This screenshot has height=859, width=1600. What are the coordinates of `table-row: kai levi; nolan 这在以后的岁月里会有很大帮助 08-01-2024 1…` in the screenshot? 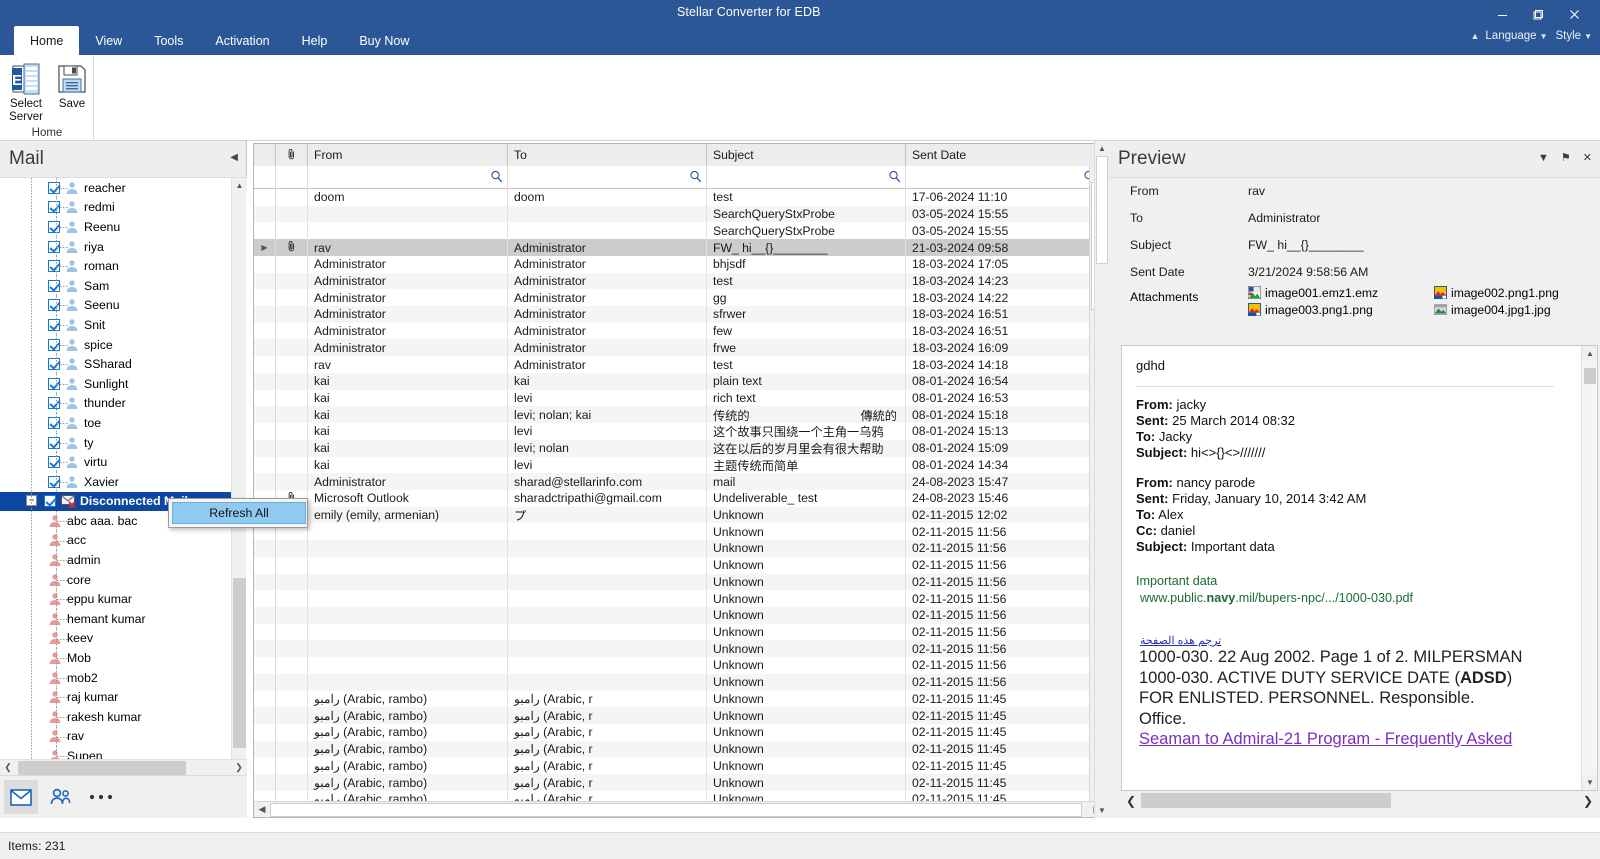 It's located at (672, 448).